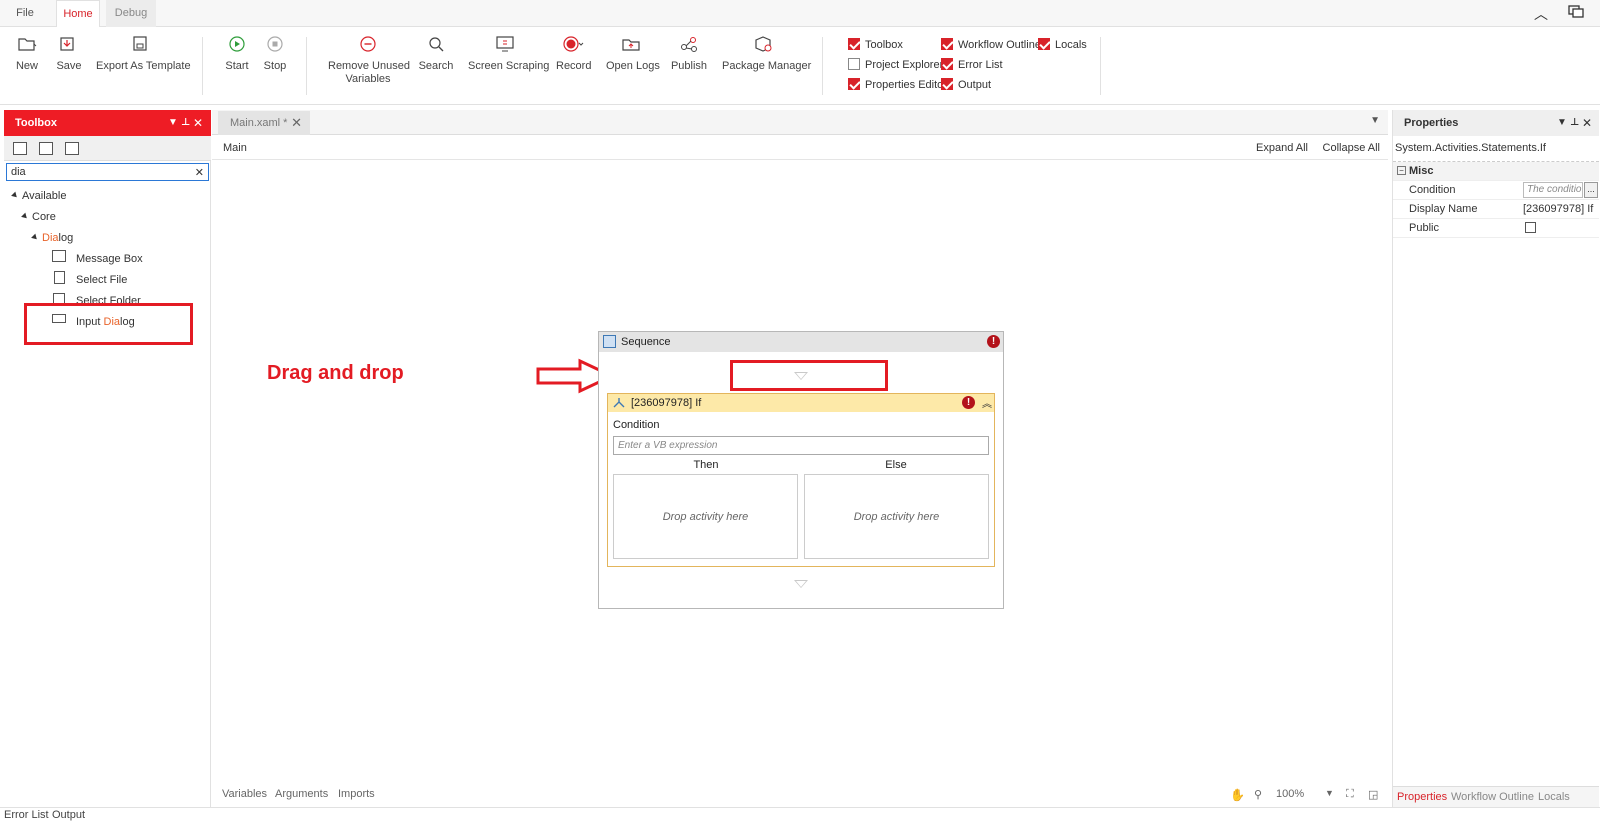 This screenshot has width=1600, height=822. Describe the element at coordinates (896, 516) in the screenshot. I see `else-drop-area: Drop activity here` at that location.